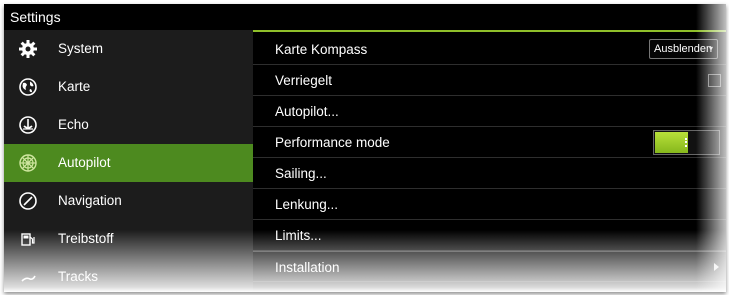 The height and width of the screenshot is (295, 729). Describe the element at coordinates (28, 163) in the screenshot. I see `helm-icon` at that location.